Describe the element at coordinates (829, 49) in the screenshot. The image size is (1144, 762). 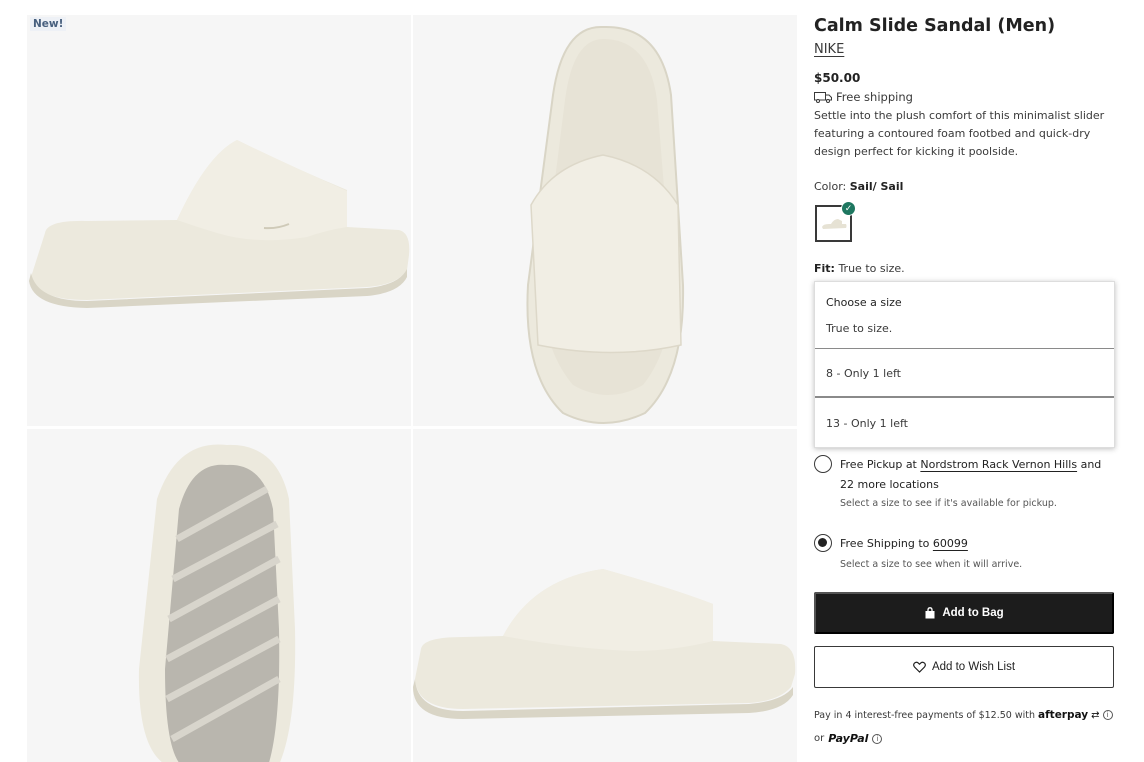
I see `brand-link: NIKE` at that location.